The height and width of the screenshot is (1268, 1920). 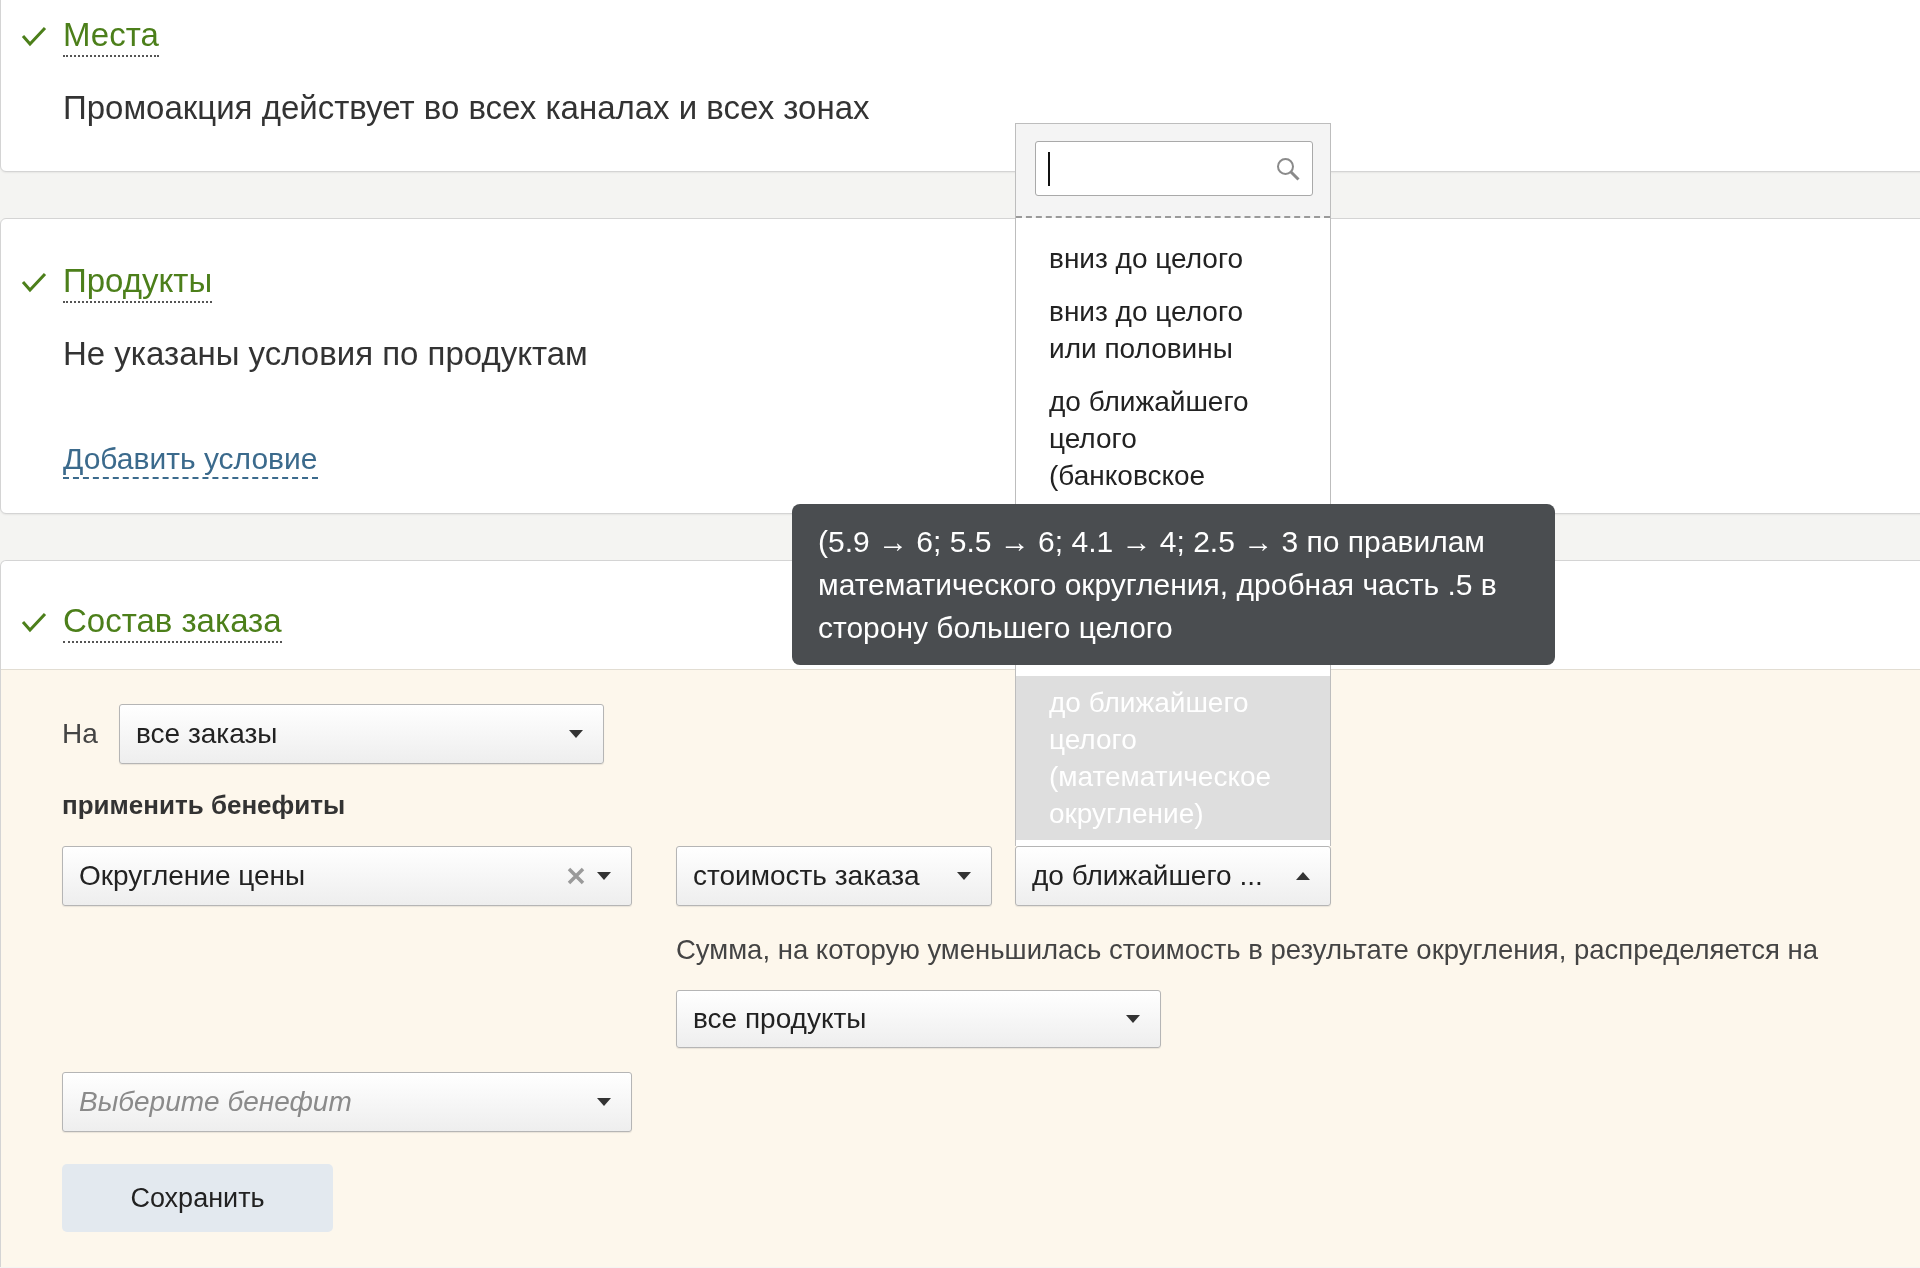 What do you see at coordinates (834, 876) in the screenshot?
I see `order-base-select: стоимость заказа` at bounding box center [834, 876].